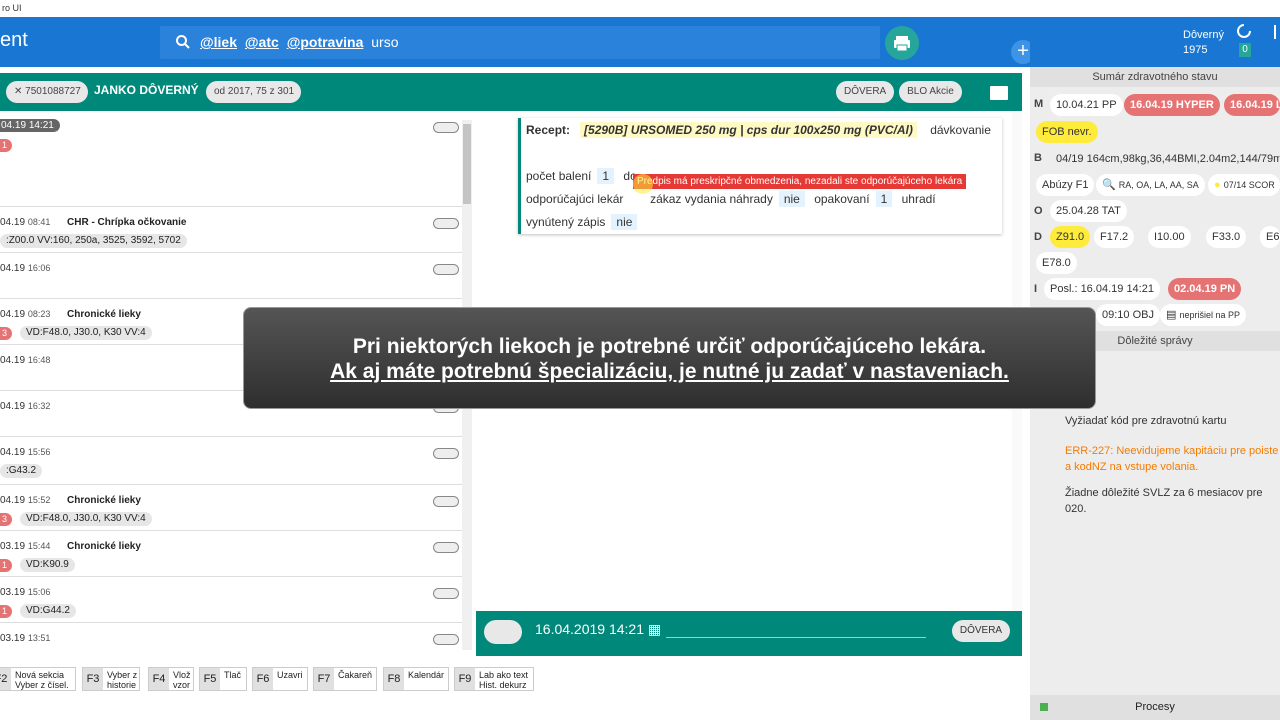 This screenshot has height=720, width=1280. What do you see at coordinates (981, 631) in the screenshot?
I see `dovera-footer-button: DÔVERA` at bounding box center [981, 631].